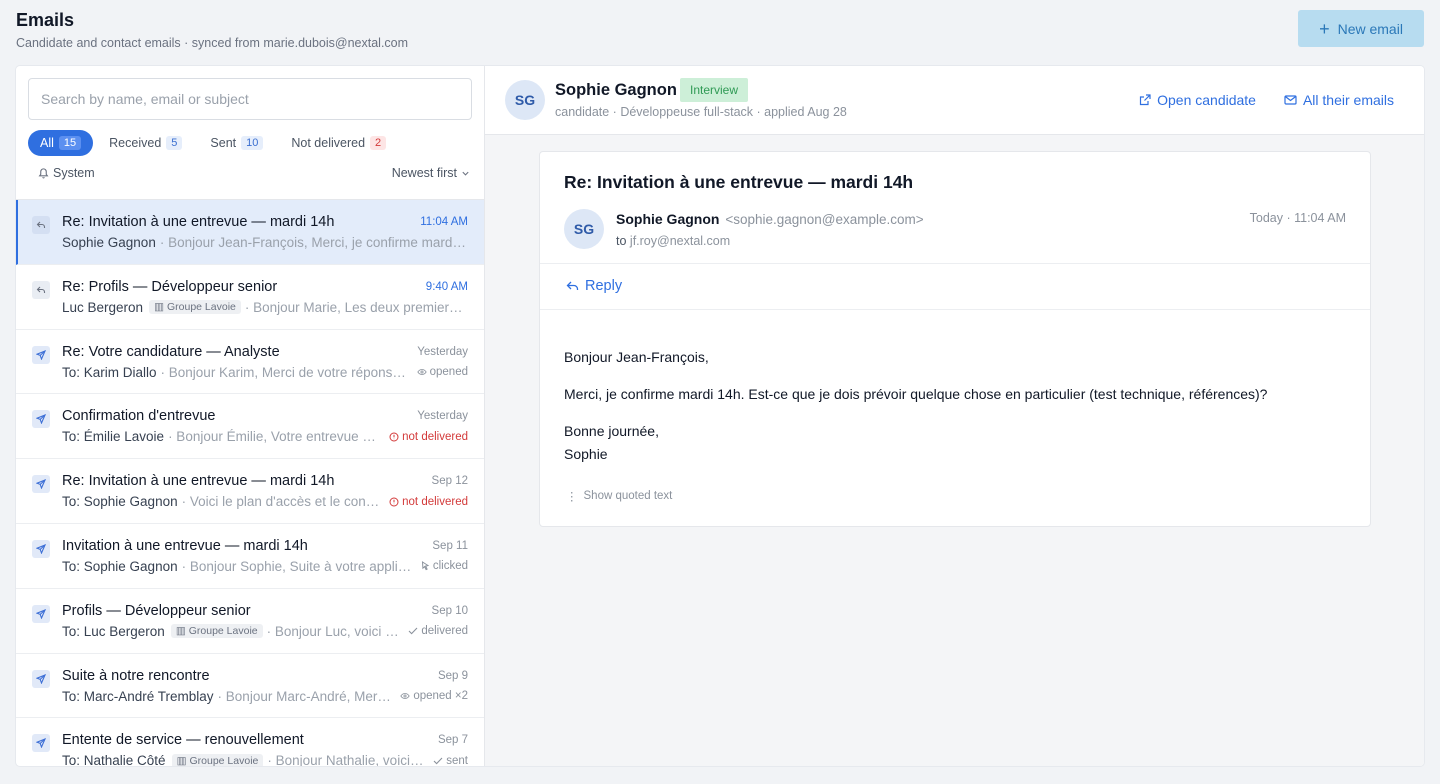  I want to click on filter-sent: Sent 10, so click(236, 143).